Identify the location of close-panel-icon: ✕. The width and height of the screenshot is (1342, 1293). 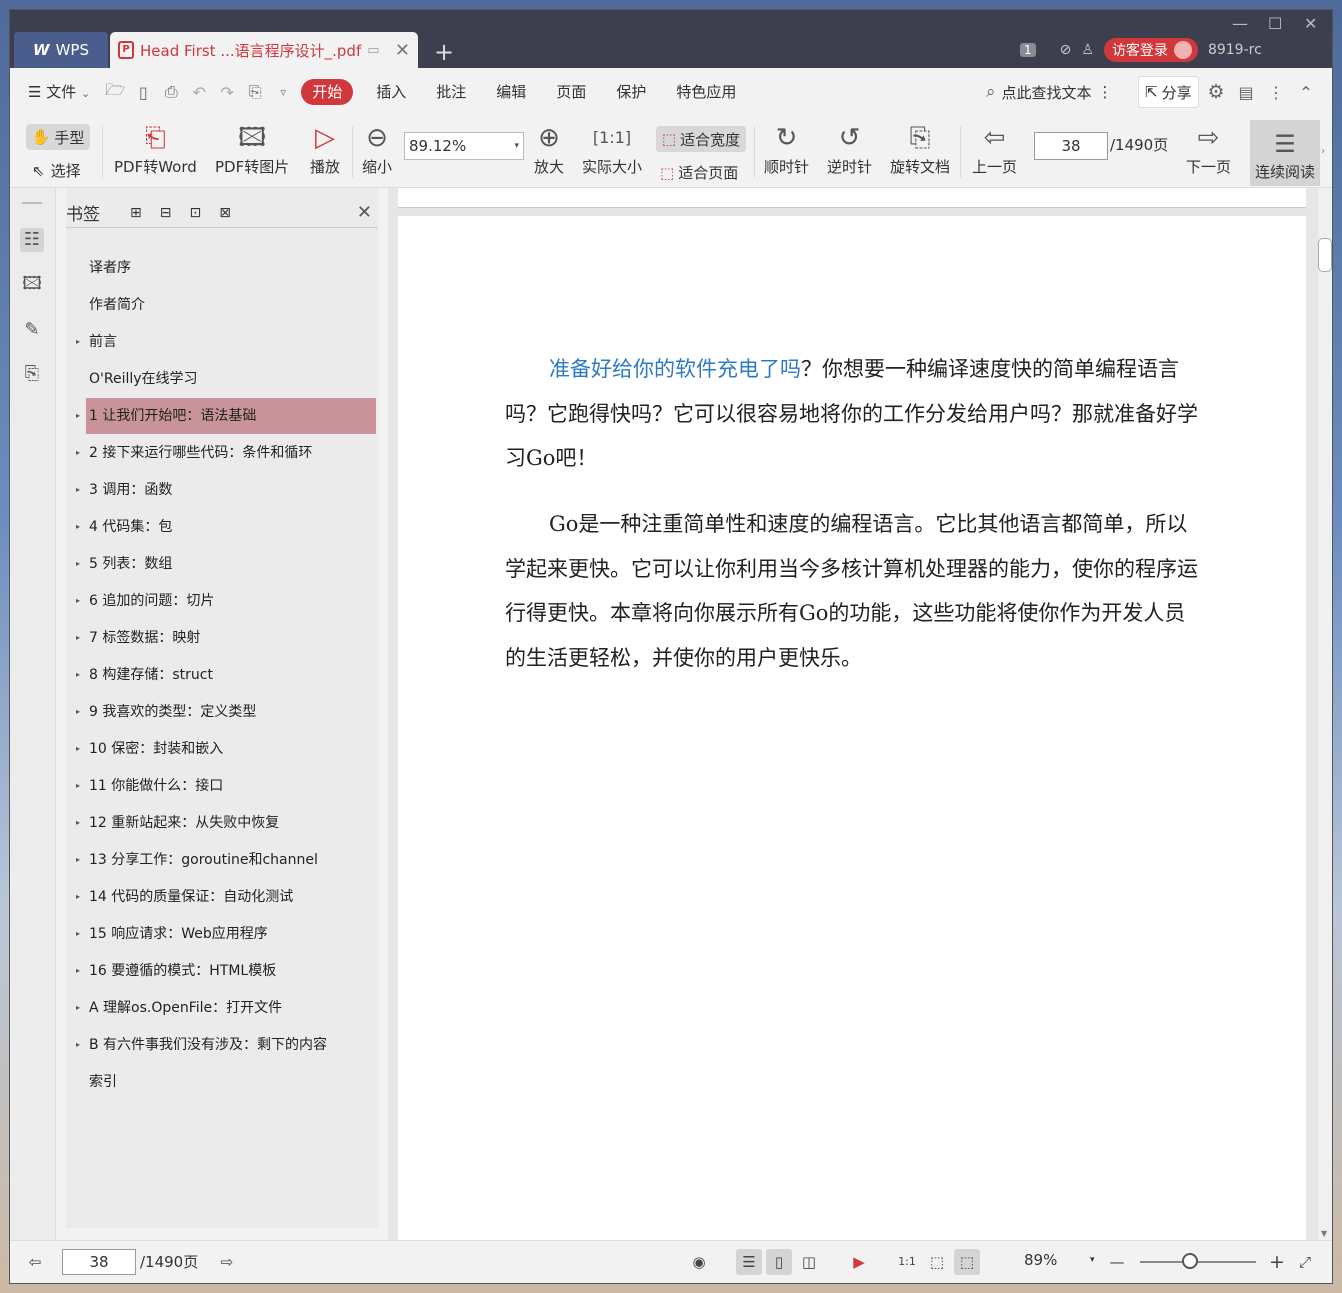
(364, 212).